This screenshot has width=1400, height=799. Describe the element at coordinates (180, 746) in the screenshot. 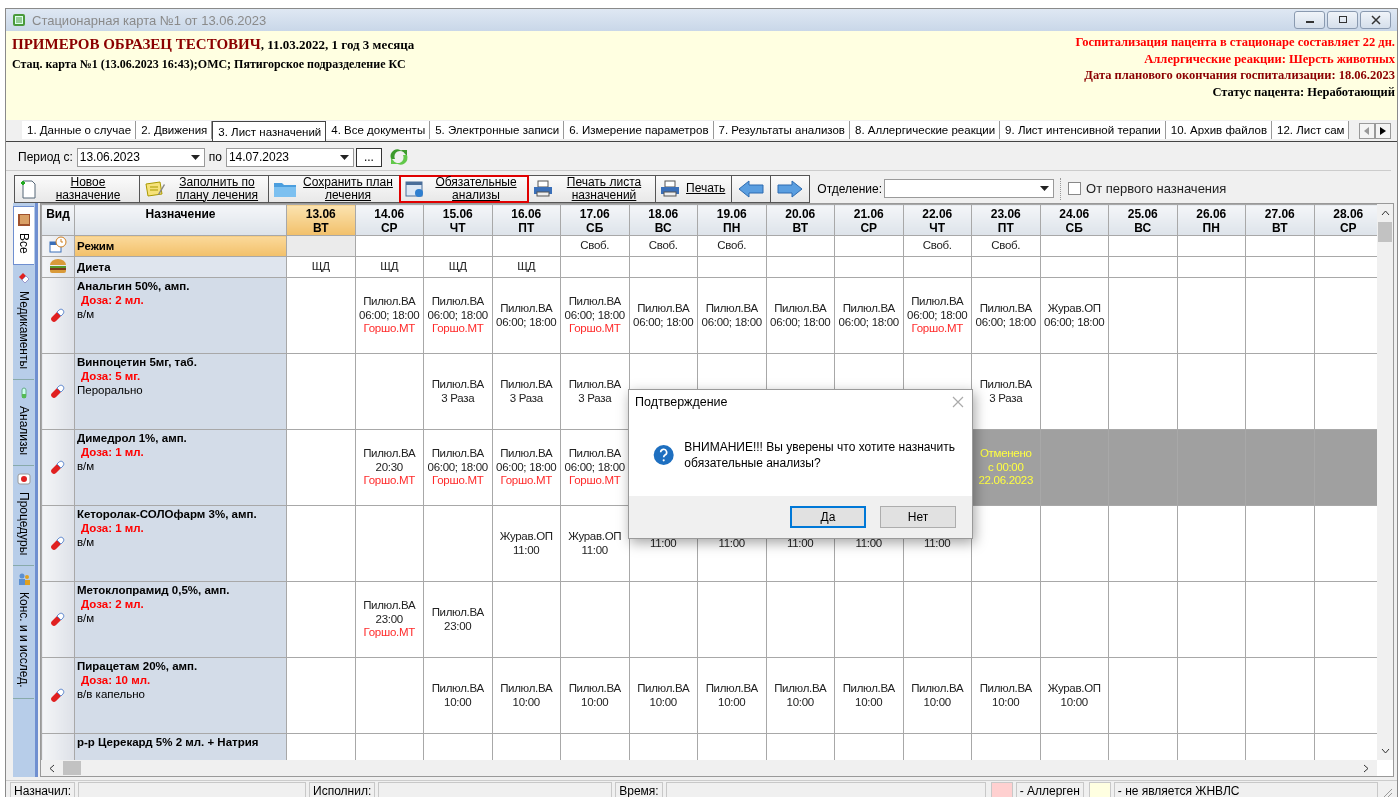

I see `prescription-cell: р-р Церекард 5% 2 мл. + Натрия` at that location.